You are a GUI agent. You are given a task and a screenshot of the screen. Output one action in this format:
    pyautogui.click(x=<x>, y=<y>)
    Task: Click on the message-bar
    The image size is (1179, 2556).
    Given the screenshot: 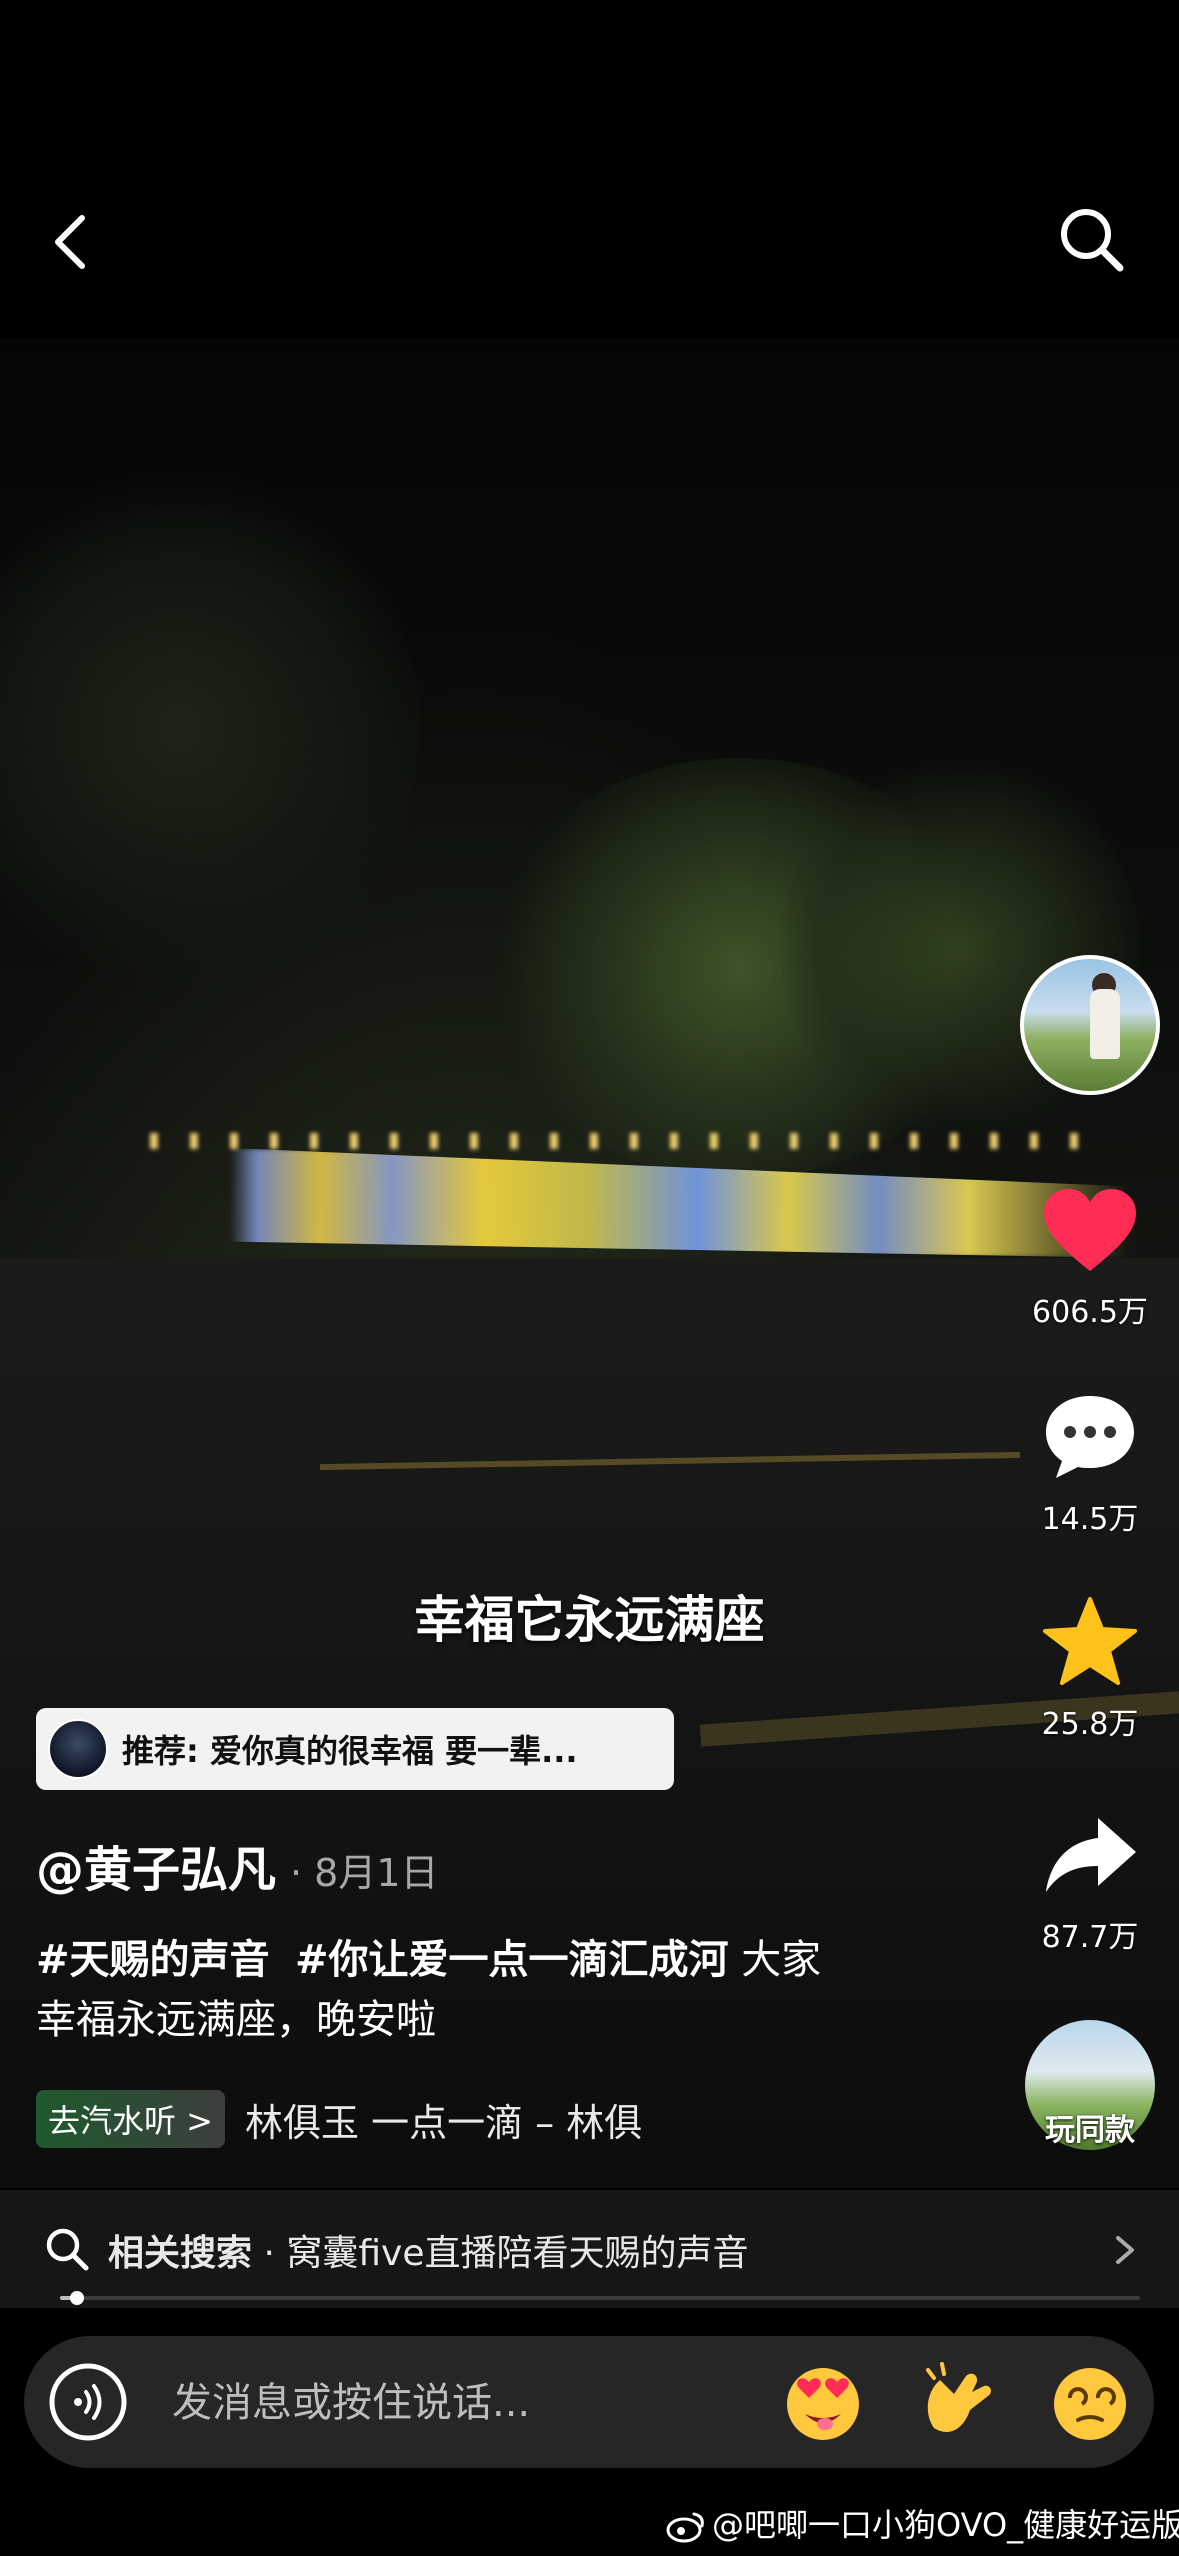 What is the action you would take?
    pyautogui.click(x=589, y=2402)
    